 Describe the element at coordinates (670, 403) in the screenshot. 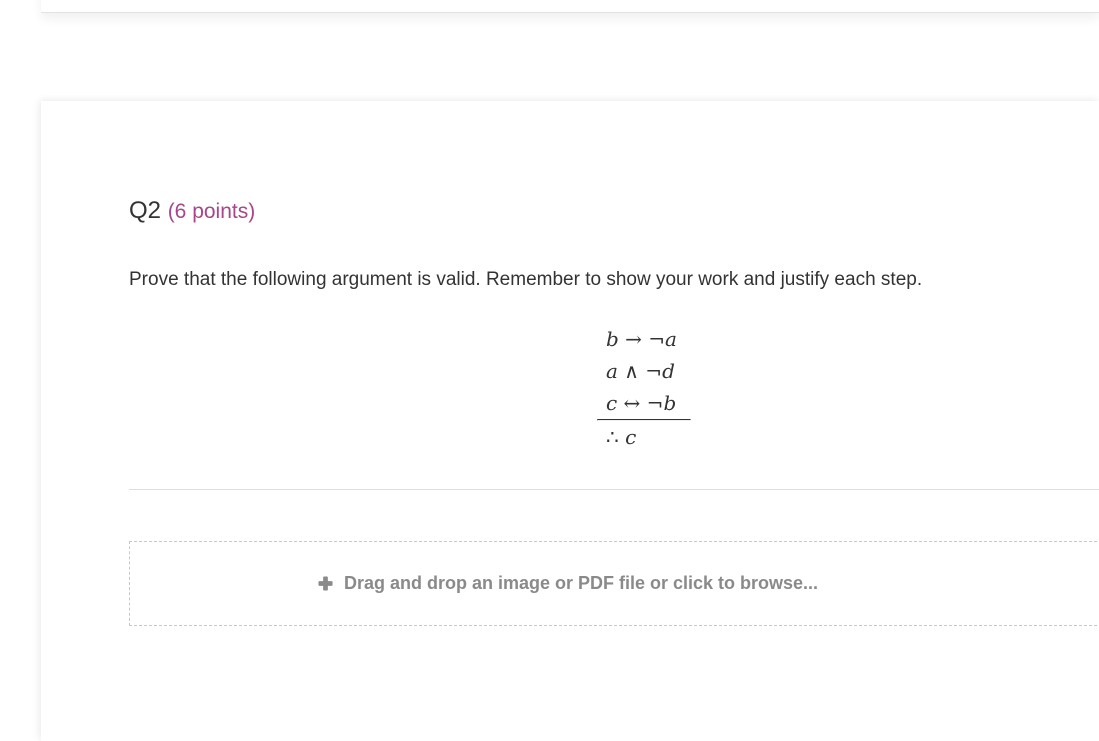

I see `premise-3-right: b` at that location.